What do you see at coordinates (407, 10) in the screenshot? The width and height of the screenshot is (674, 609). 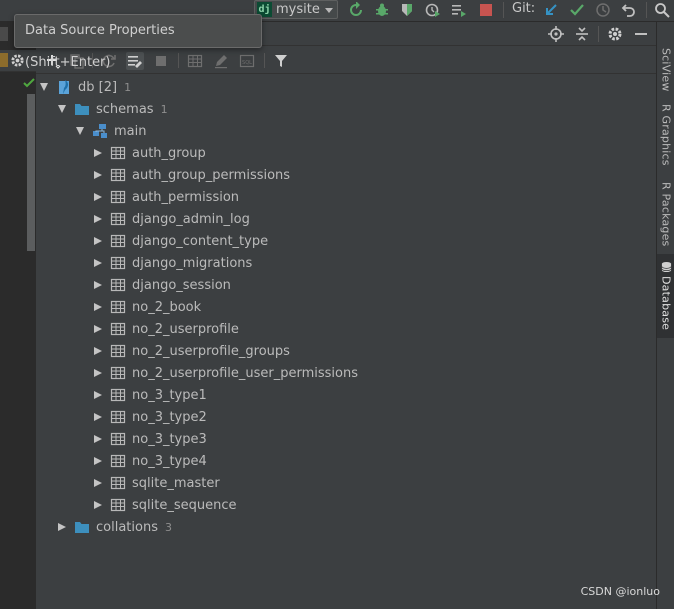 I see `coverage-icon` at bounding box center [407, 10].